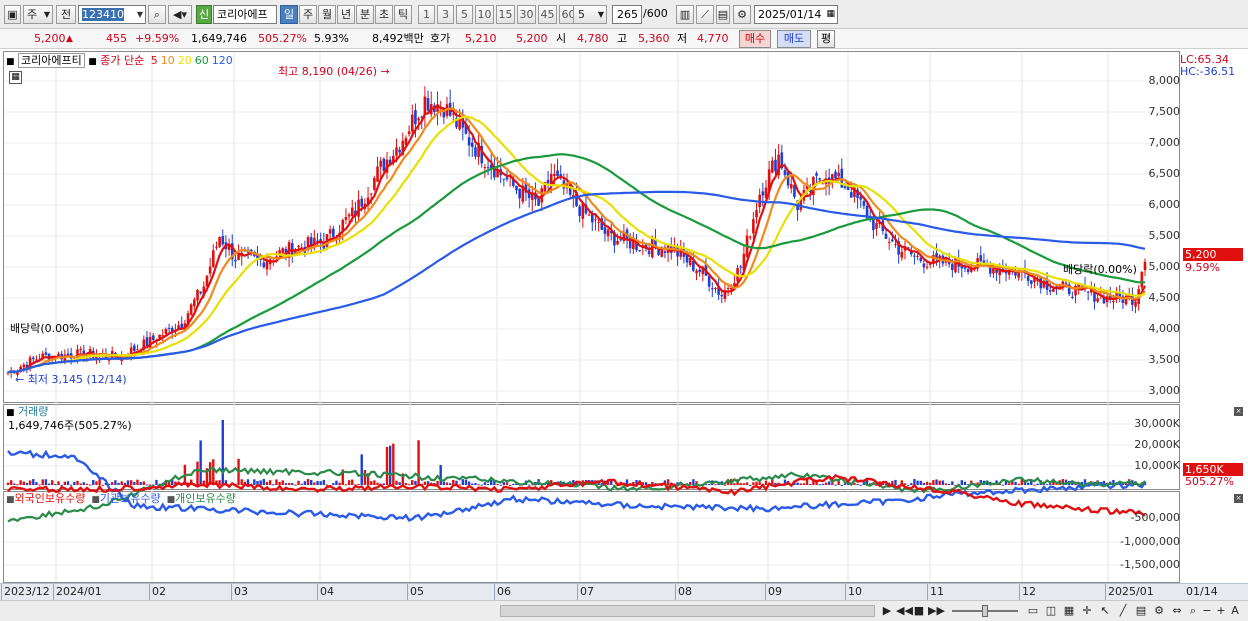 The width and height of the screenshot is (1248, 621). I want to click on interval-button: 45, so click(547, 14).